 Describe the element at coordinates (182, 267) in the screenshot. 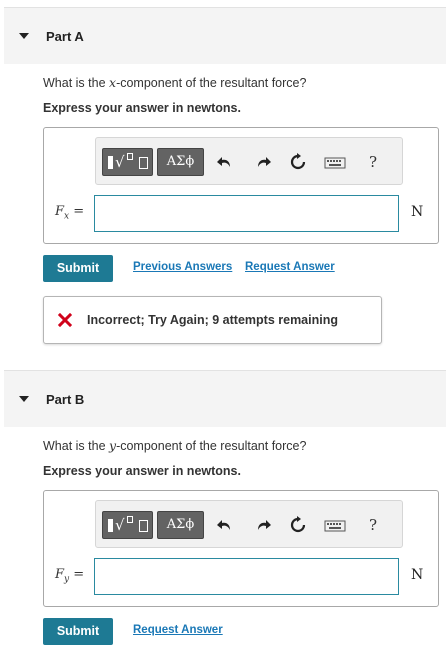

I see `previous-answers-link: Previous Answers` at that location.